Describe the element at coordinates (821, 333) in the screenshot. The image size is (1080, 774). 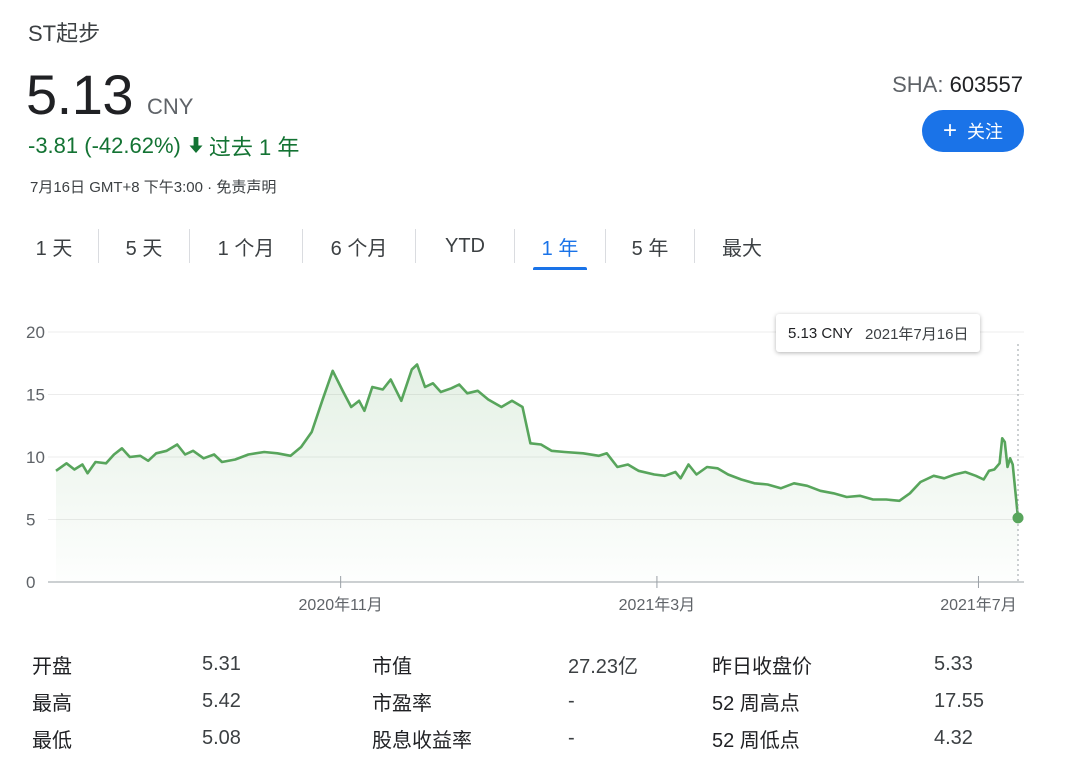
I see `tooltip-price: 5.13 CNY` at that location.